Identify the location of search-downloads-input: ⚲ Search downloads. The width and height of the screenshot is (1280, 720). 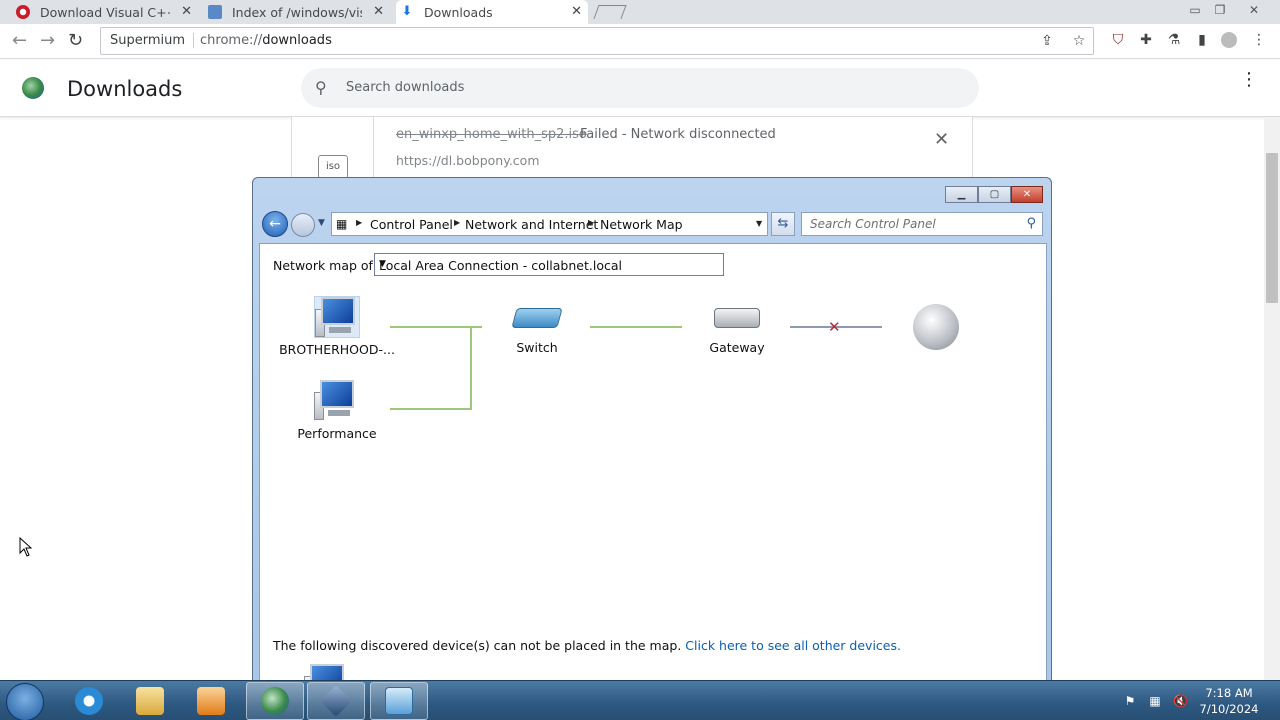
(640, 88).